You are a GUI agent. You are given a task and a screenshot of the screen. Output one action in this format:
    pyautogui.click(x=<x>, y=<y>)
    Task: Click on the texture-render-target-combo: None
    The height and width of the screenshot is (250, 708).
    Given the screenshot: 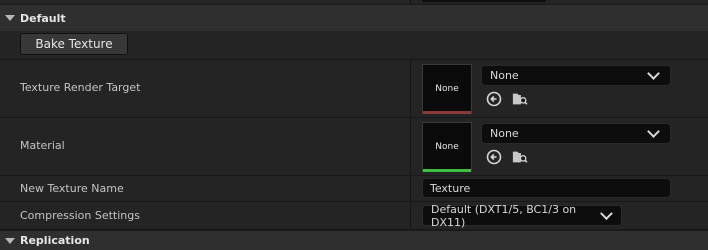 What is the action you would take?
    pyautogui.click(x=576, y=75)
    